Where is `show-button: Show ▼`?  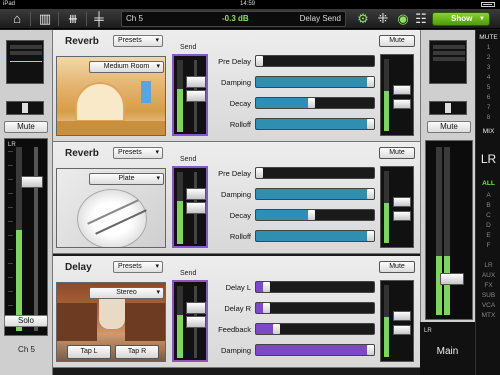
show-button: Show ▼ is located at coordinates (461, 19).